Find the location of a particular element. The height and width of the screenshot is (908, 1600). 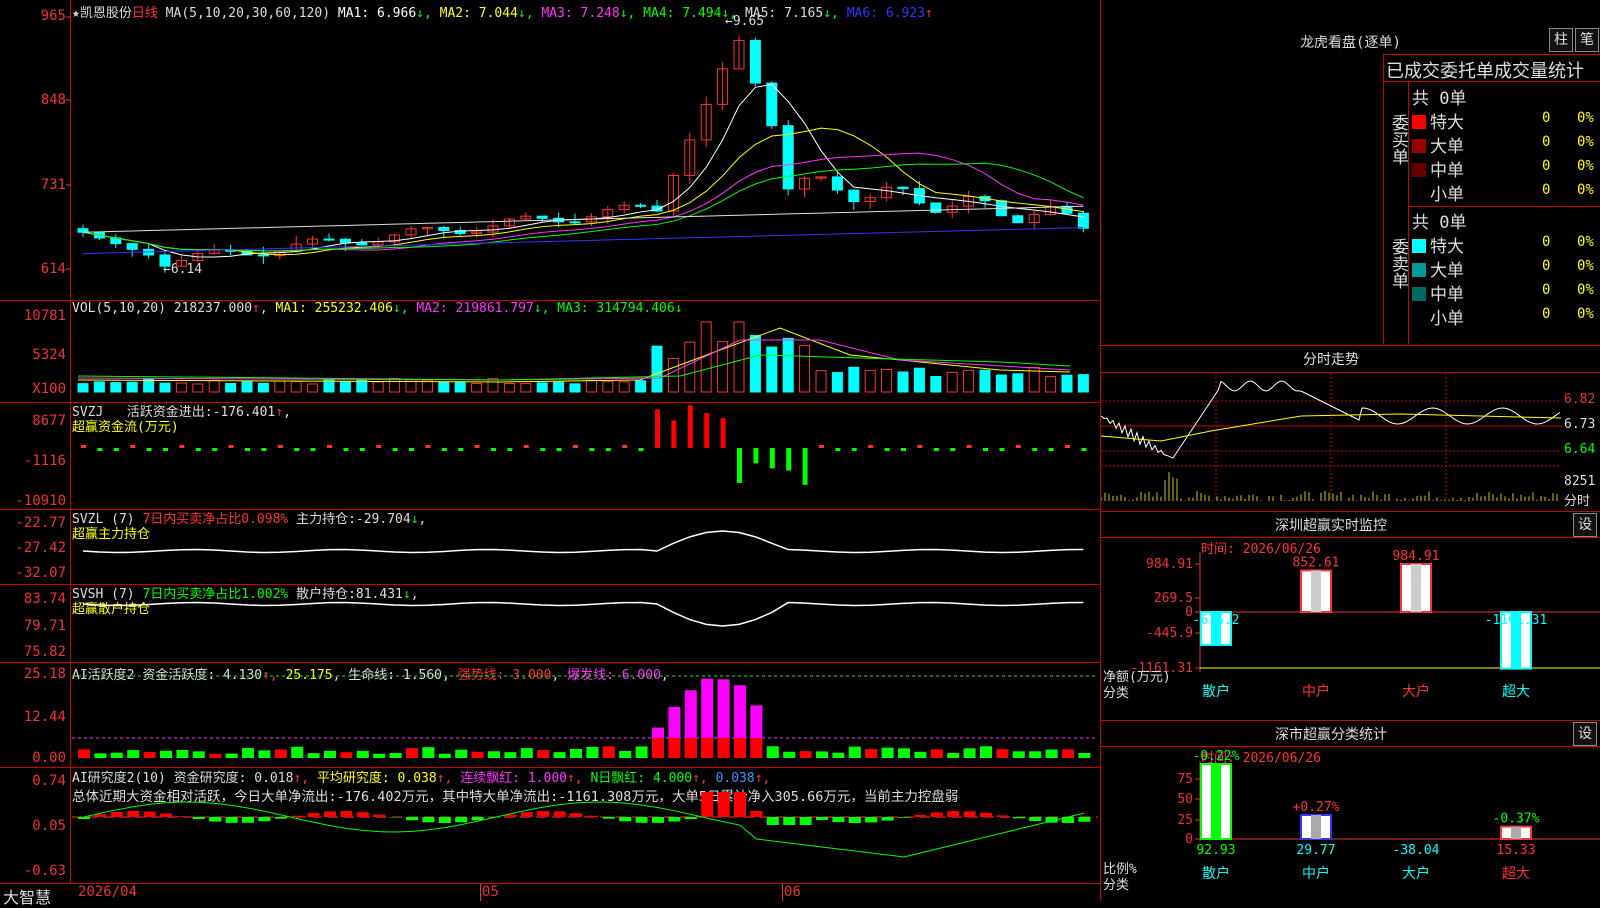

flow-bar is located at coordinates (723, 433).